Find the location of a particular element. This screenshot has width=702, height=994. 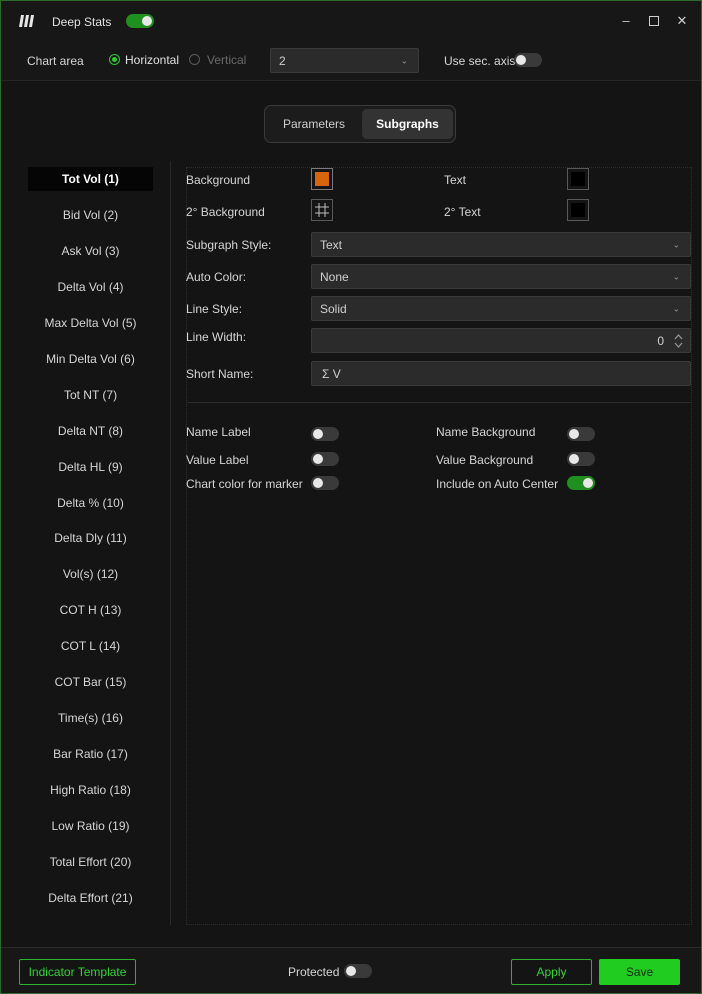

maximize-icon is located at coordinates (654, 21).